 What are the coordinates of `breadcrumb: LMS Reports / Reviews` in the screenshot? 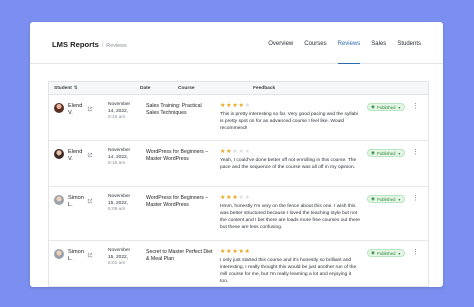 It's located at (89, 44).